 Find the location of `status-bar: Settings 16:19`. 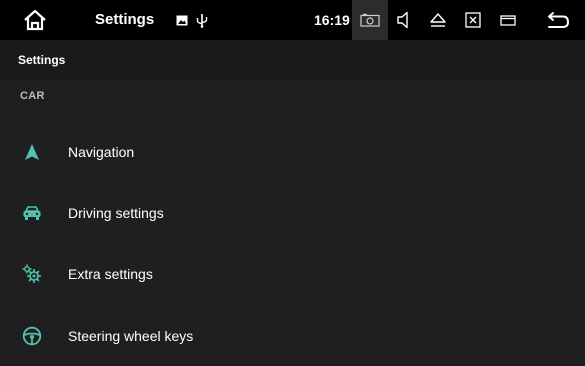

status-bar: Settings 16:19 is located at coordinates (292, 20).